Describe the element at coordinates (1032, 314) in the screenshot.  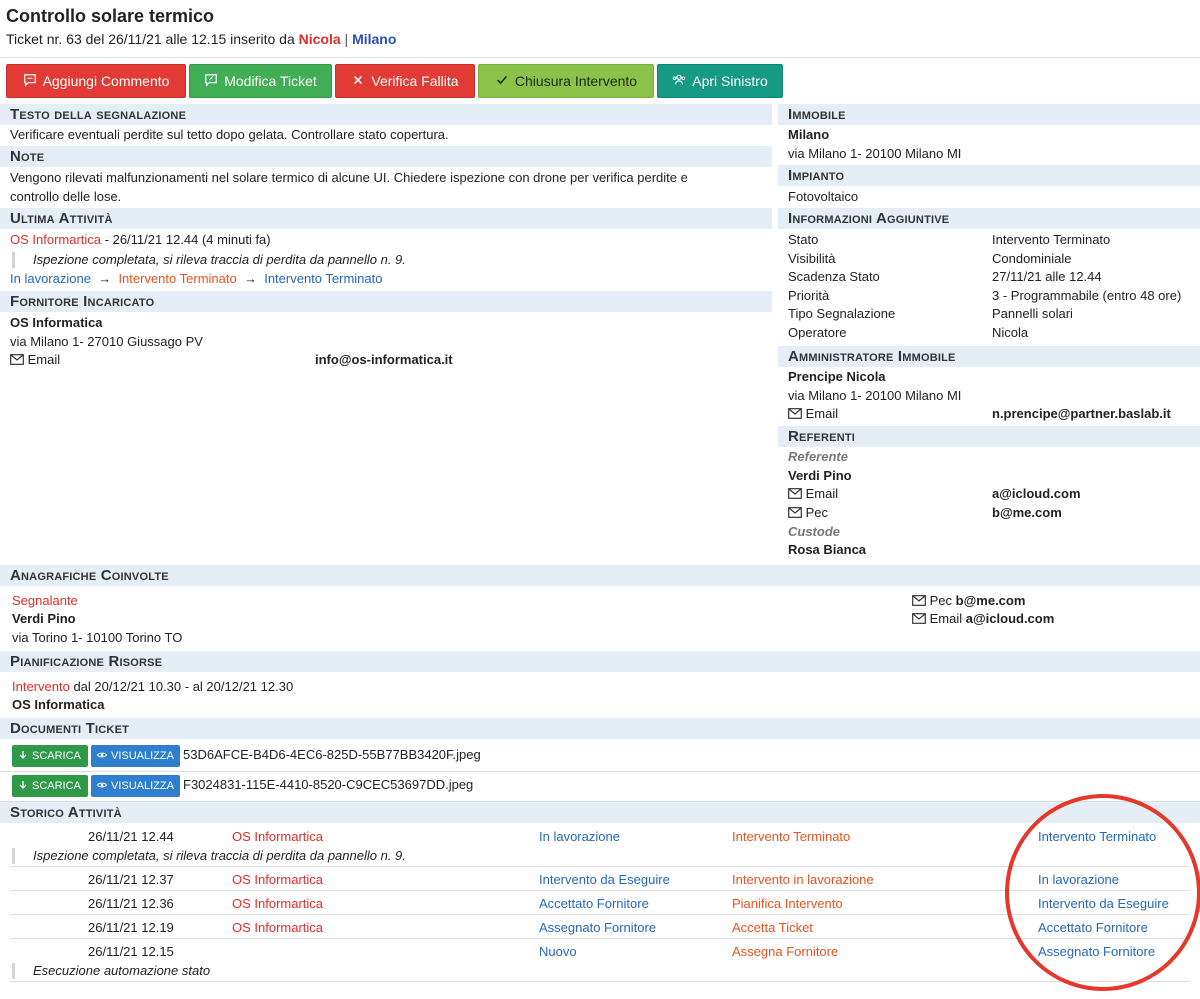
I see `extra-info-value: Pannelli solari` at that location.